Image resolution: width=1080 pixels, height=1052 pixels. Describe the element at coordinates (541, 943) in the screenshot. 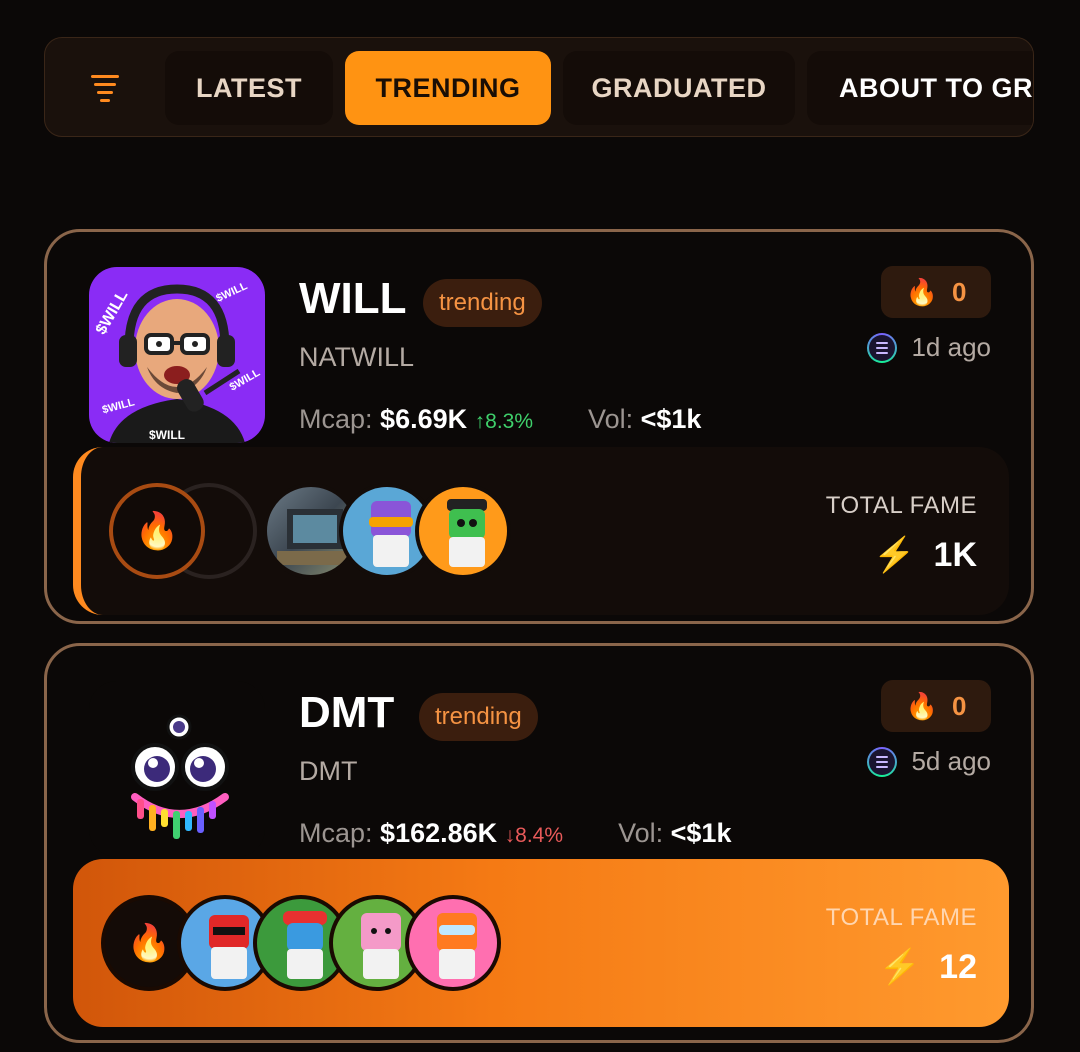

I see `fame-bar: 🔥 TOTAL FAME ⚡ 12` at that location.